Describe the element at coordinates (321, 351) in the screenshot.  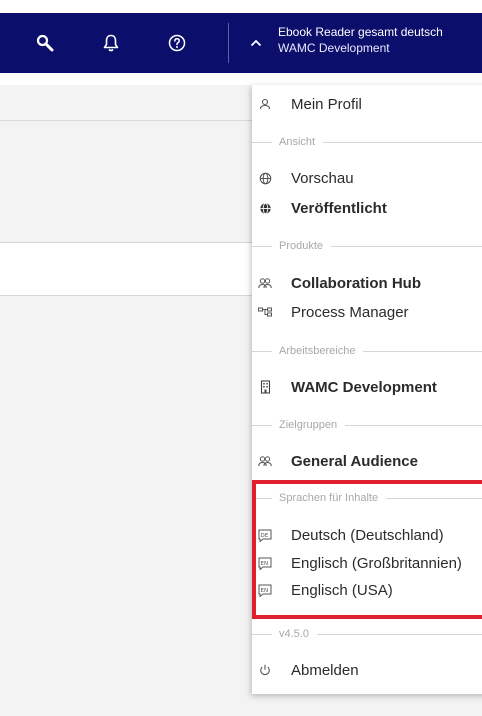
I see `section-label: Arbeitsbereiche` at that location.